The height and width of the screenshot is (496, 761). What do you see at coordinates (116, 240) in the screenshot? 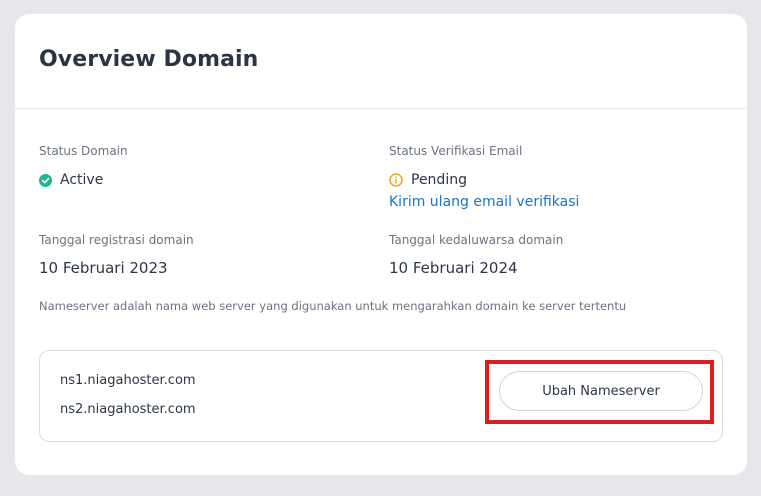
I see `registration-date-label: Tanggal registrasi domain` at bounding box center [116, 240].